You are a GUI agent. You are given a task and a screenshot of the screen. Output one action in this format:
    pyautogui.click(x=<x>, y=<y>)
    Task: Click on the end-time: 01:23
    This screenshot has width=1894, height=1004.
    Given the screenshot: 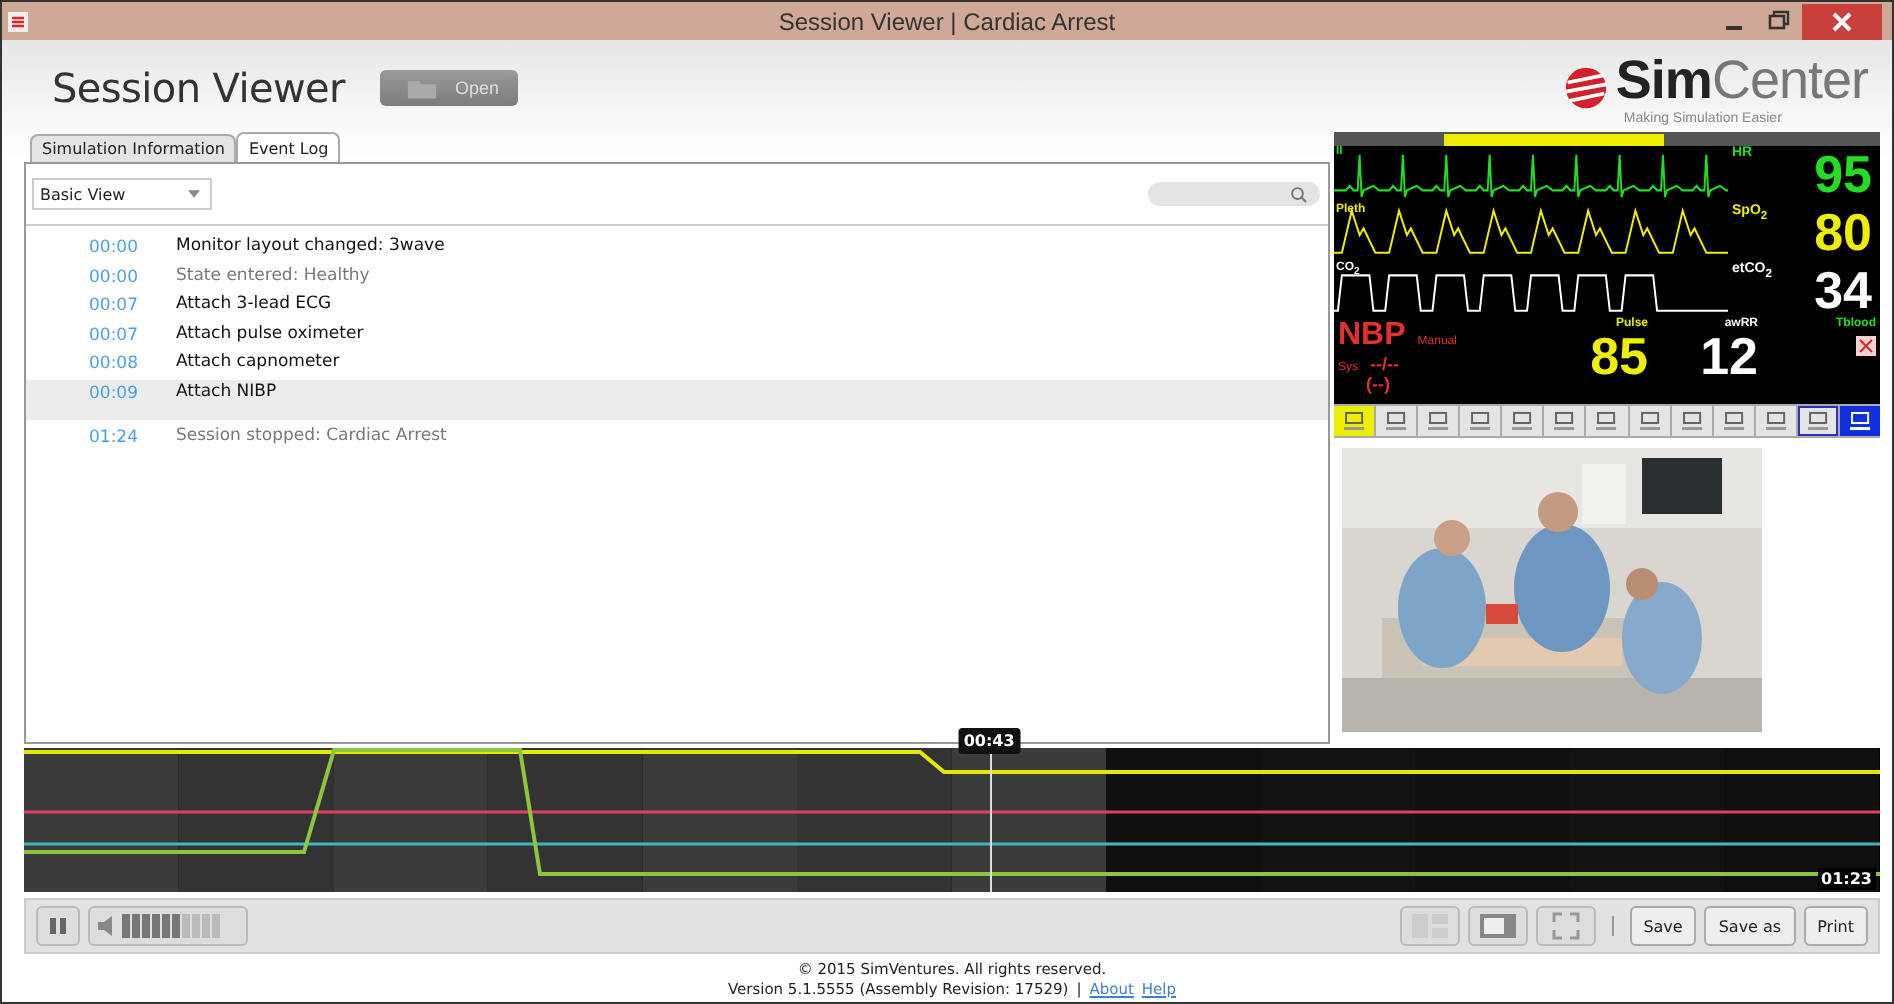 What is the action you would take?
    pyautogui.click(x=1846, y=879)
    